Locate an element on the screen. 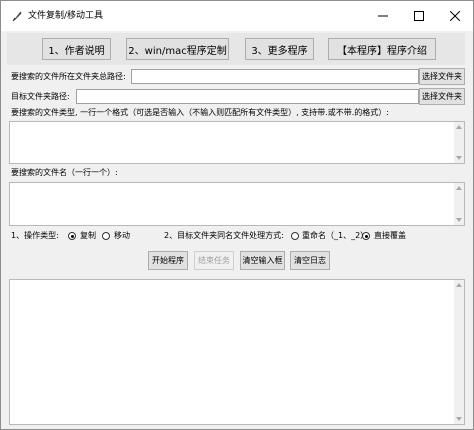 The image size is (474, 430). maximize-button is located at coordinates (419, 16).